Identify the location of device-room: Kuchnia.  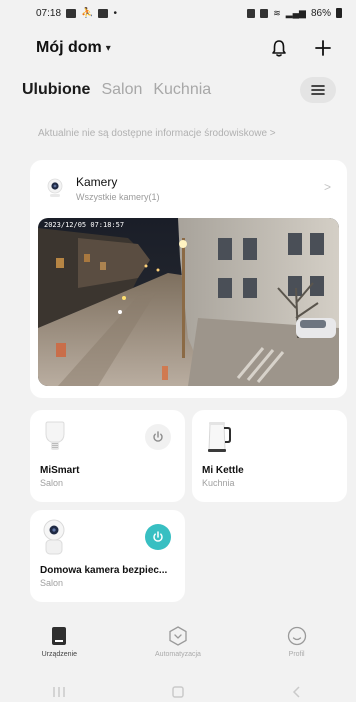
(218, 483).